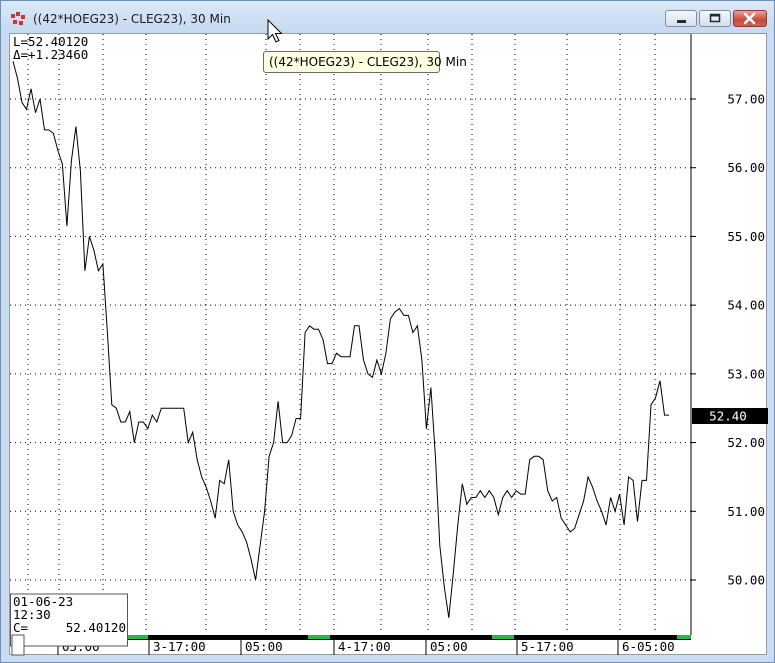 The height and width of the screenshot is (663, 775). What do you see at coordinates (179, 646) in the screenshot?
I see `time-tick-label: 3-17:00` at bounding box center [179, 646].